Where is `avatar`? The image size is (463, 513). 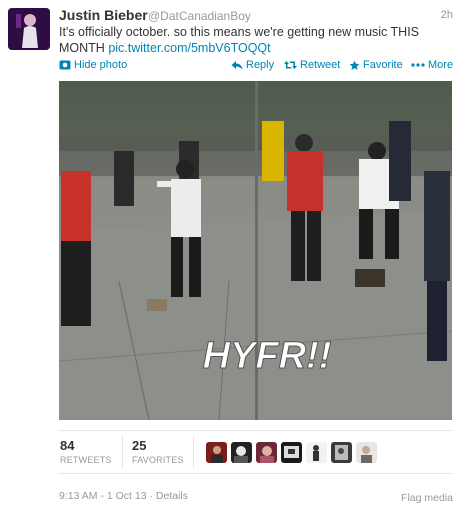 avatar is located at coordinates (29, 29).